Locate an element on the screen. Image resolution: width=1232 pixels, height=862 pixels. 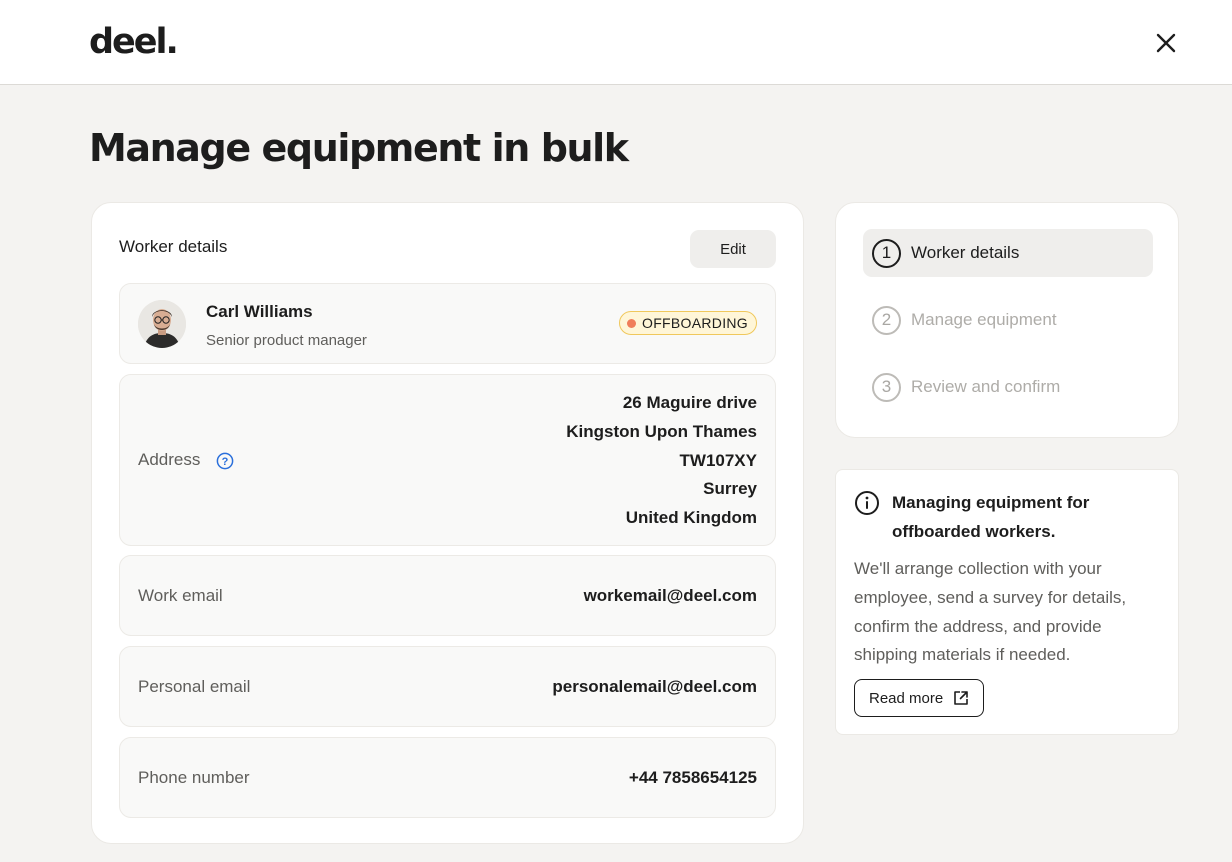
help-circle-icon: ? is located at coordinates (225, 461).